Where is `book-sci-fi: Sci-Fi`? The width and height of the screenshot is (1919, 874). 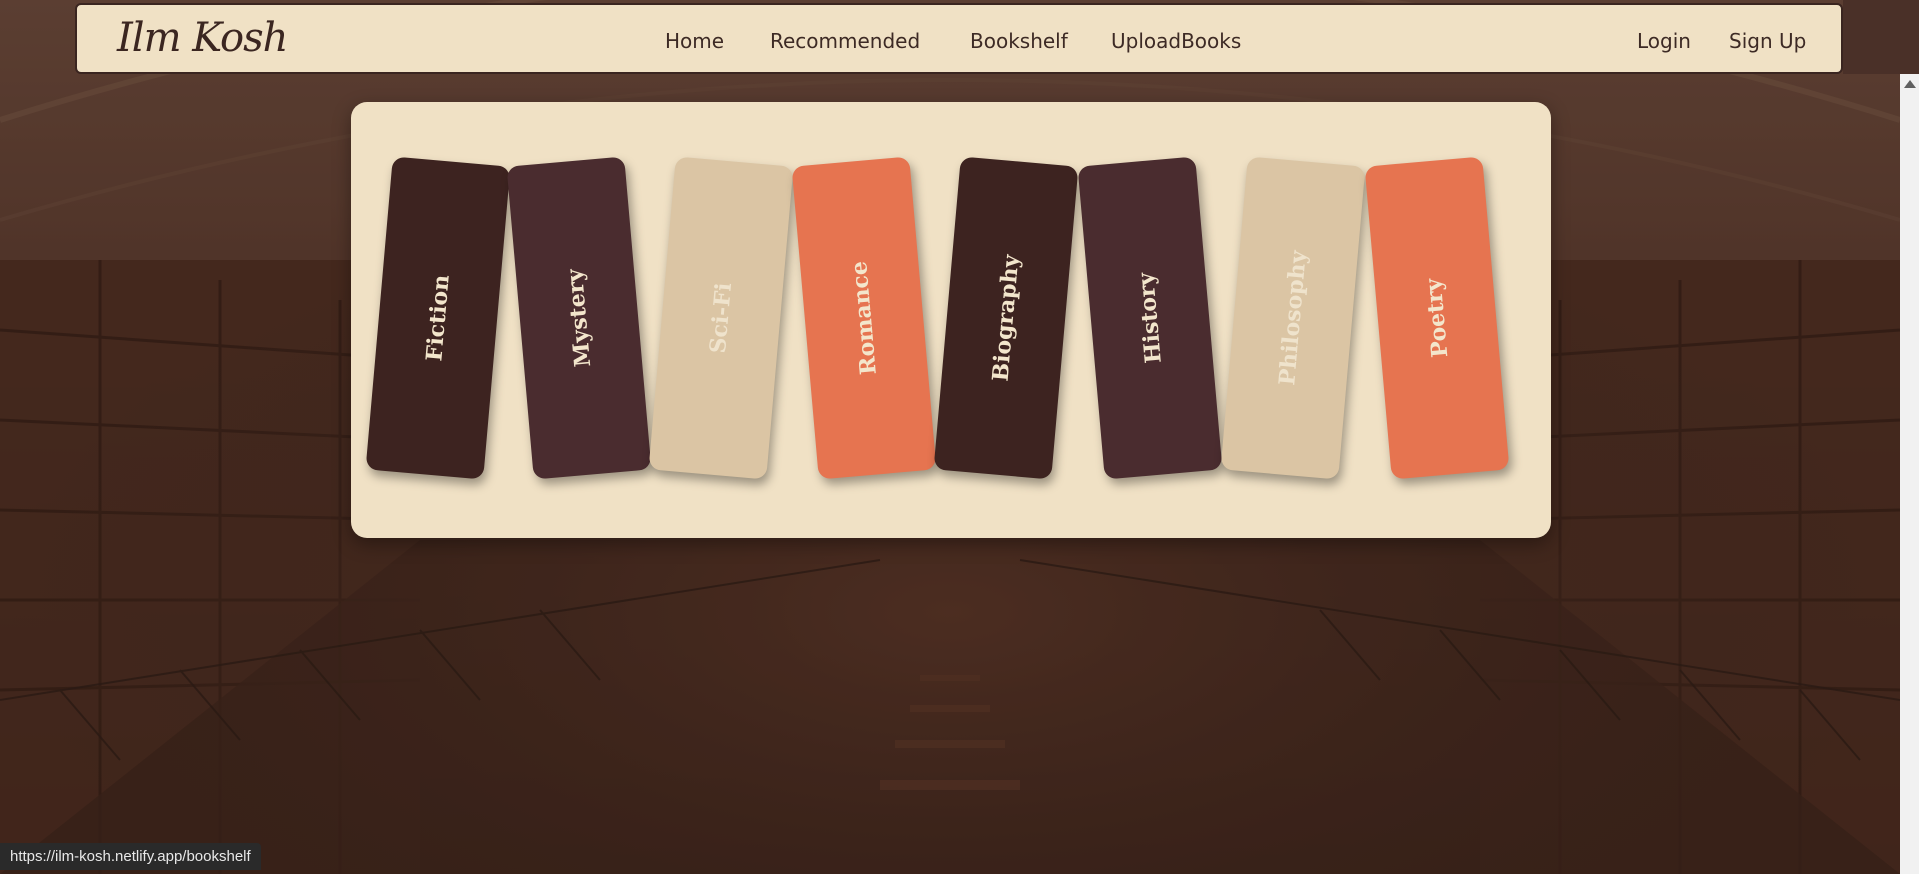
book-sci-fi: Sci-Fi is located at coordinates (721, 318).